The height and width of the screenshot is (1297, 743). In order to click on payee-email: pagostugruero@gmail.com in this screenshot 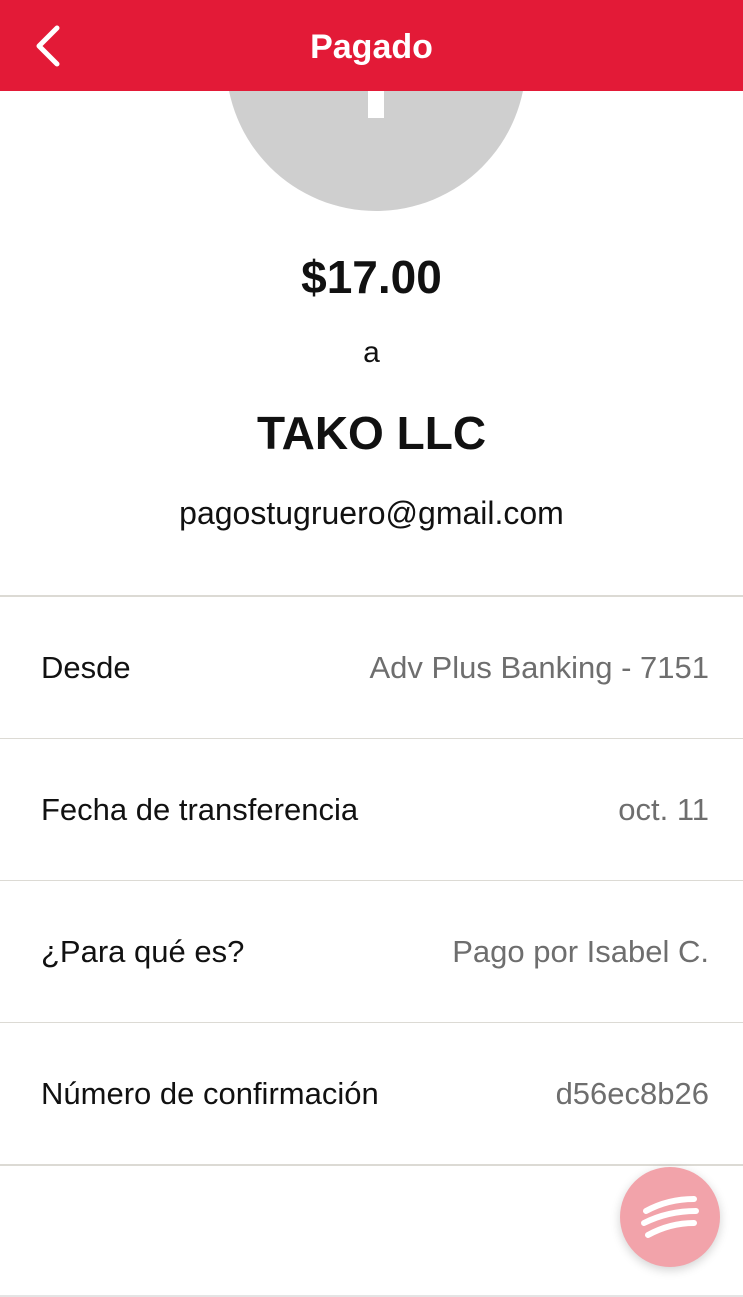, I will do `click(371, 513)`.